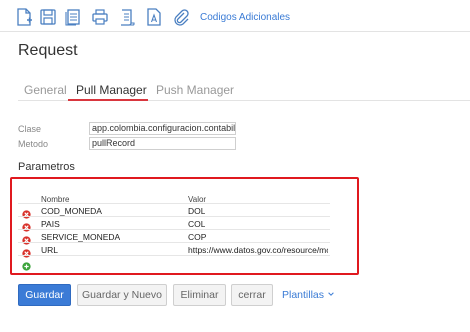 Image resolution: width=470 pixels, height=332 pixels. Describe the element at coordinates (100, 17) in the screenshot. I see `print-icon` at that location.